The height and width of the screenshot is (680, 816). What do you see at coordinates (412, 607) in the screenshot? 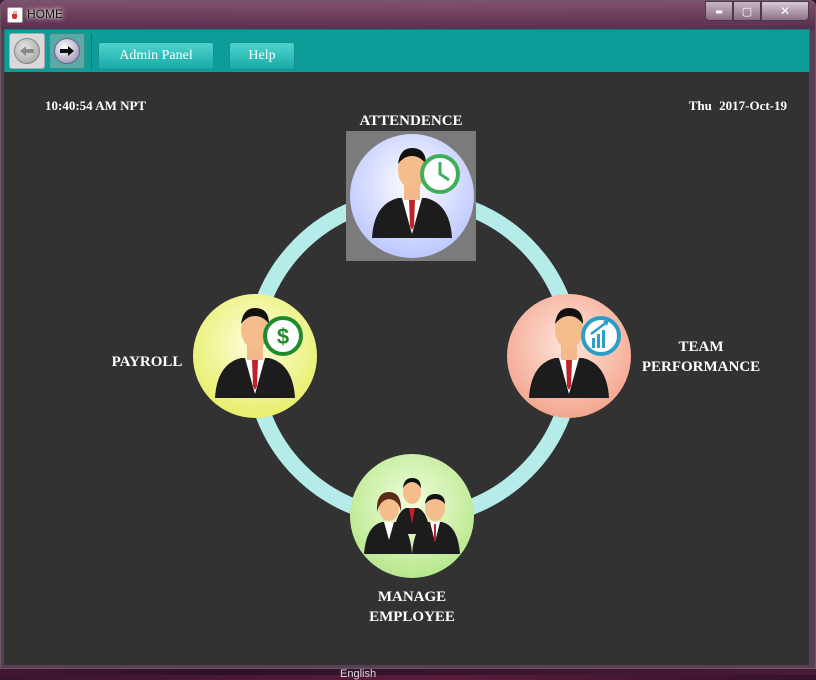
I see `manage-employee-label: MANAGE EMPLOYEE` at bounding box center [412, 607].